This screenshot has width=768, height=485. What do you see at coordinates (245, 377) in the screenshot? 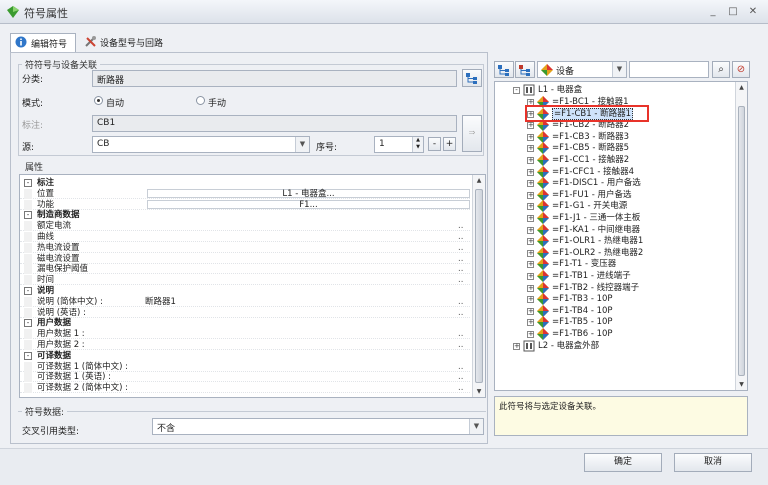
I see `property-row: 可译数据 1 (英语) :..` at bounding box center [245, 377].